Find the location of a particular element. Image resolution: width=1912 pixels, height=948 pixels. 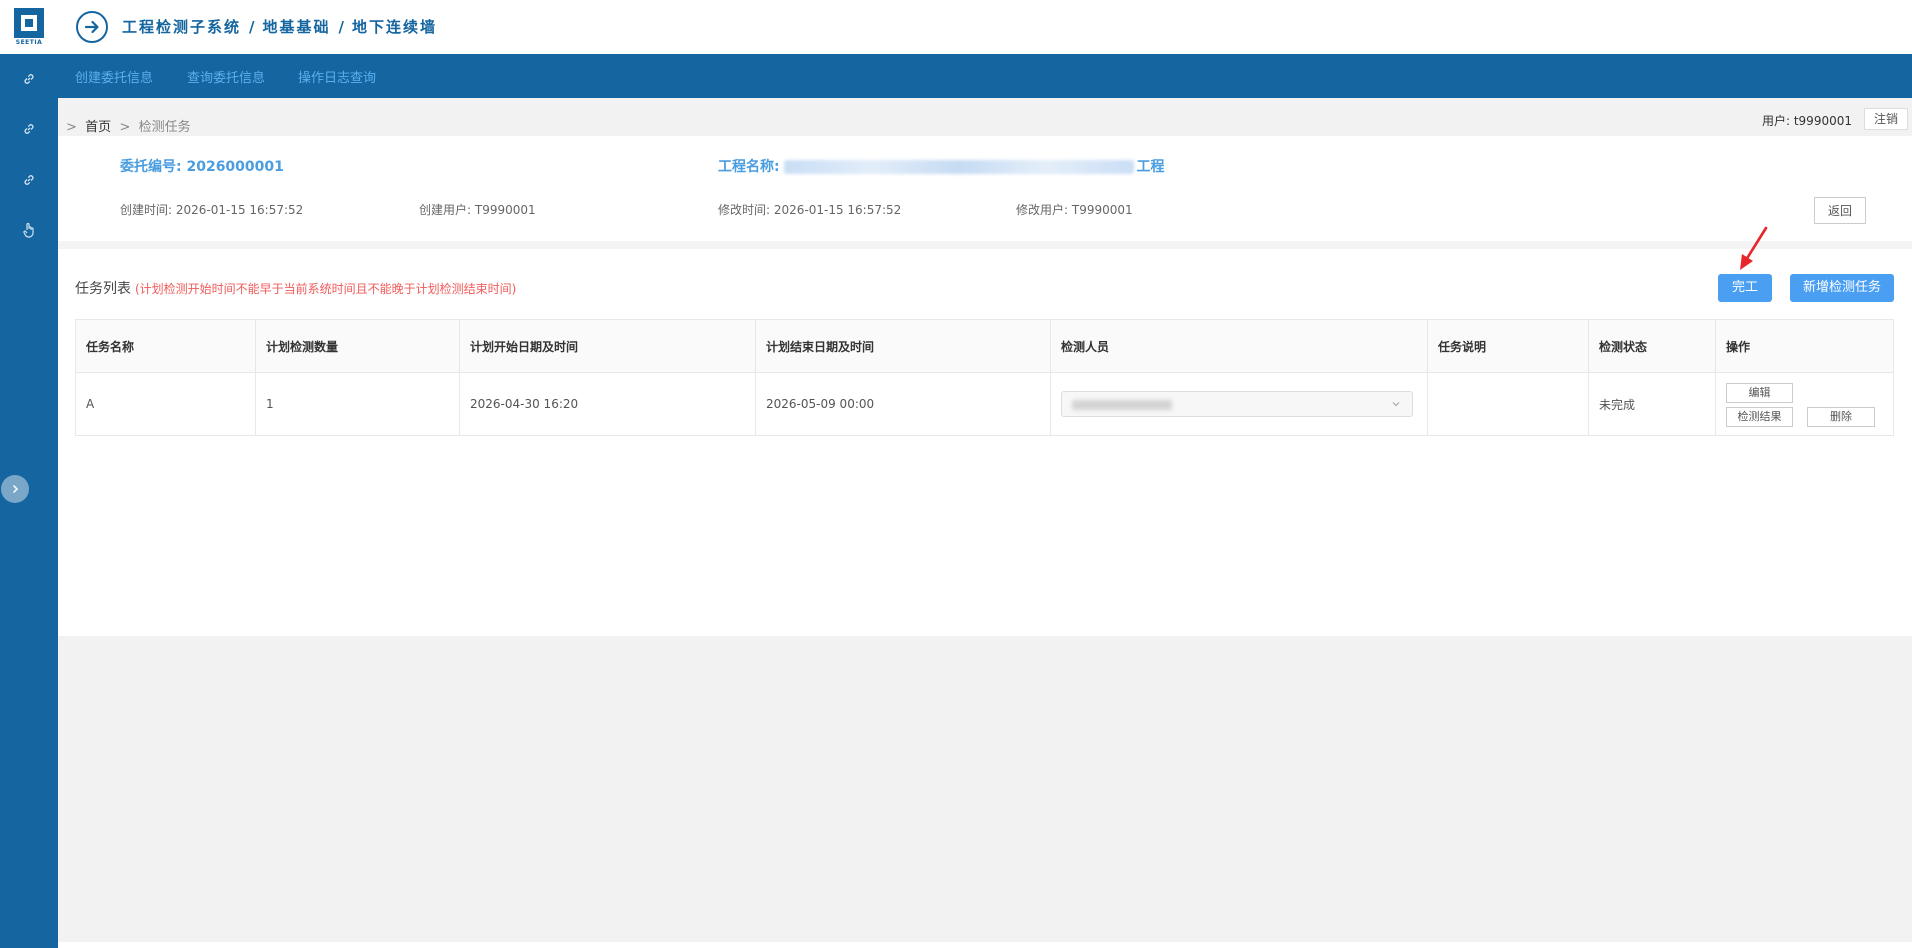

section-divider is located at coordinates (985, 245).